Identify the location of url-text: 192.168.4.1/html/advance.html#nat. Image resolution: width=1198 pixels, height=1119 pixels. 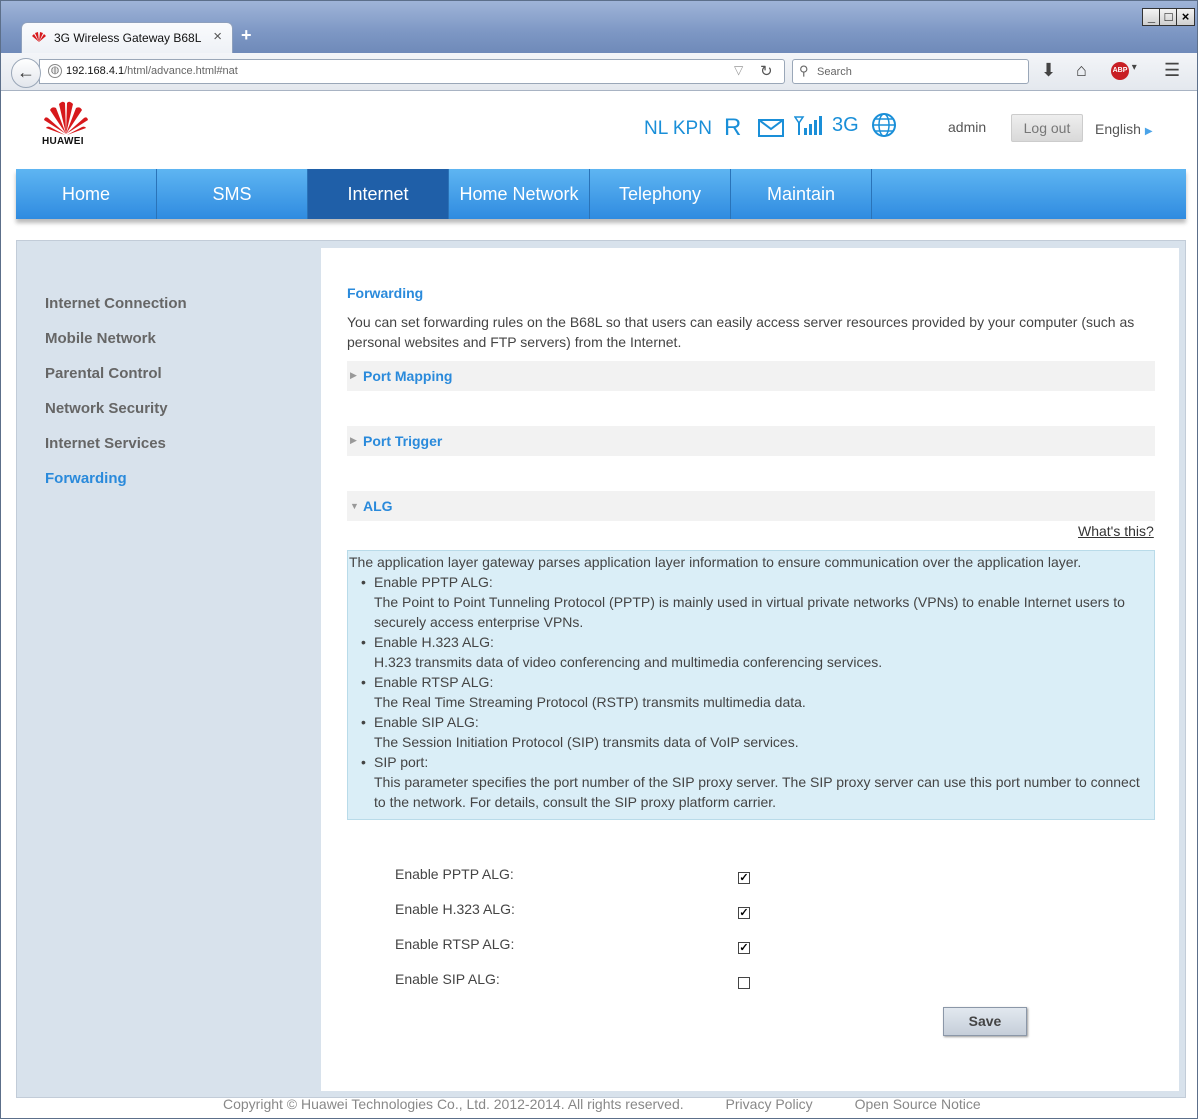
(152, 71).